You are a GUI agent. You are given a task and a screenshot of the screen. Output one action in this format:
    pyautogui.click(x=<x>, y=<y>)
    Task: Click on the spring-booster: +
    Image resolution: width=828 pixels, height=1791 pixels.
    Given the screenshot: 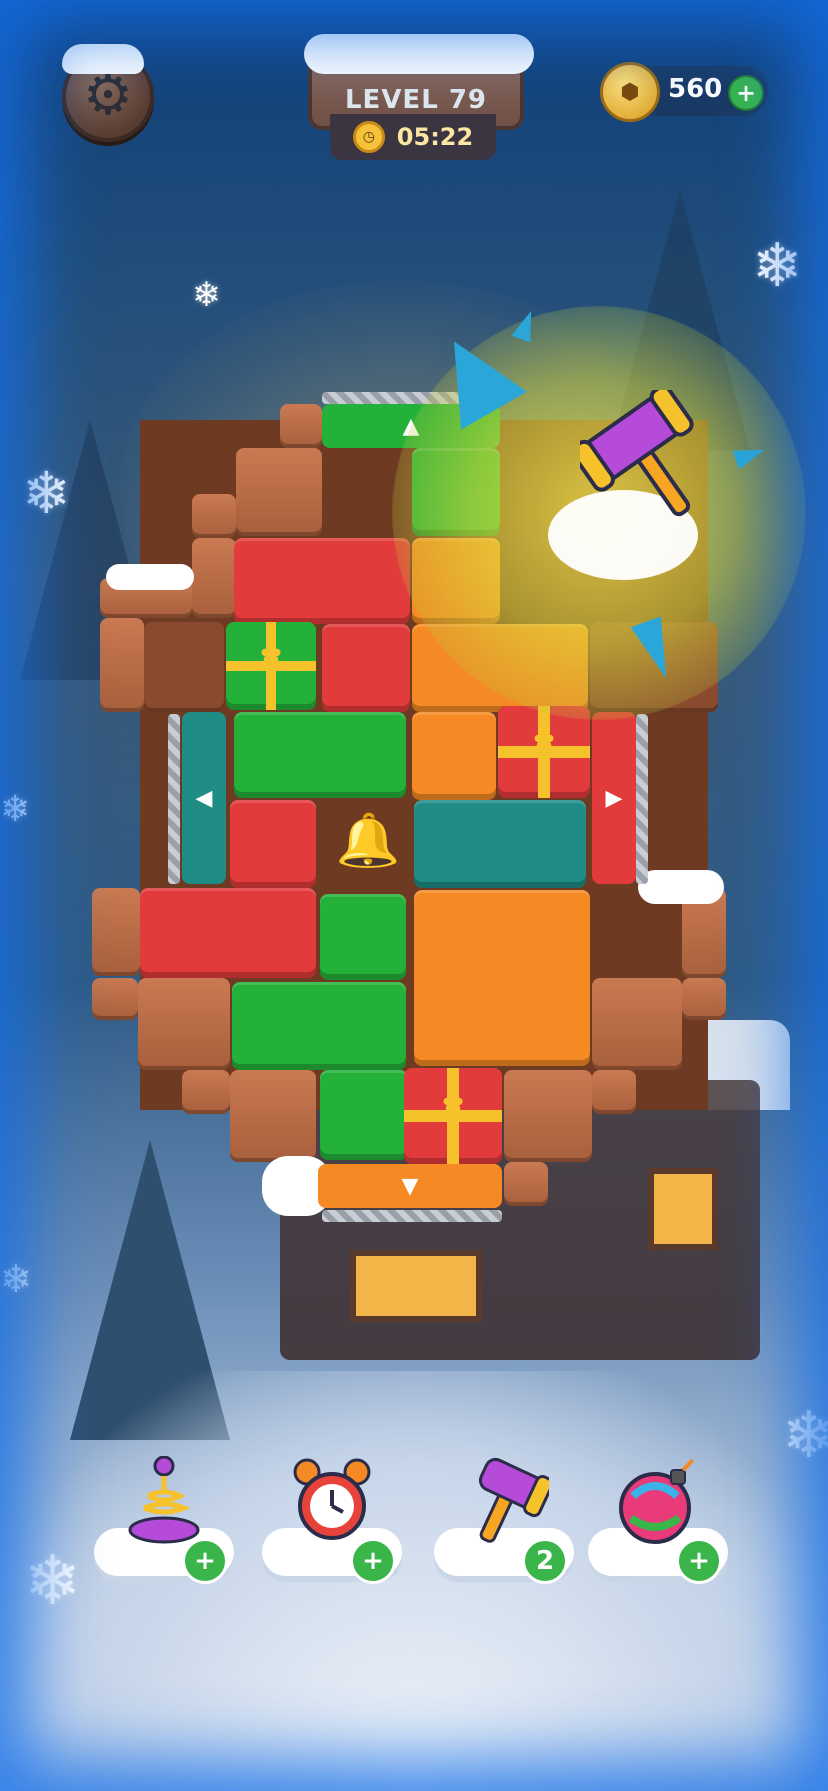 What is the action you would take?
    pyautogui.click(x=164, y=1520)
    